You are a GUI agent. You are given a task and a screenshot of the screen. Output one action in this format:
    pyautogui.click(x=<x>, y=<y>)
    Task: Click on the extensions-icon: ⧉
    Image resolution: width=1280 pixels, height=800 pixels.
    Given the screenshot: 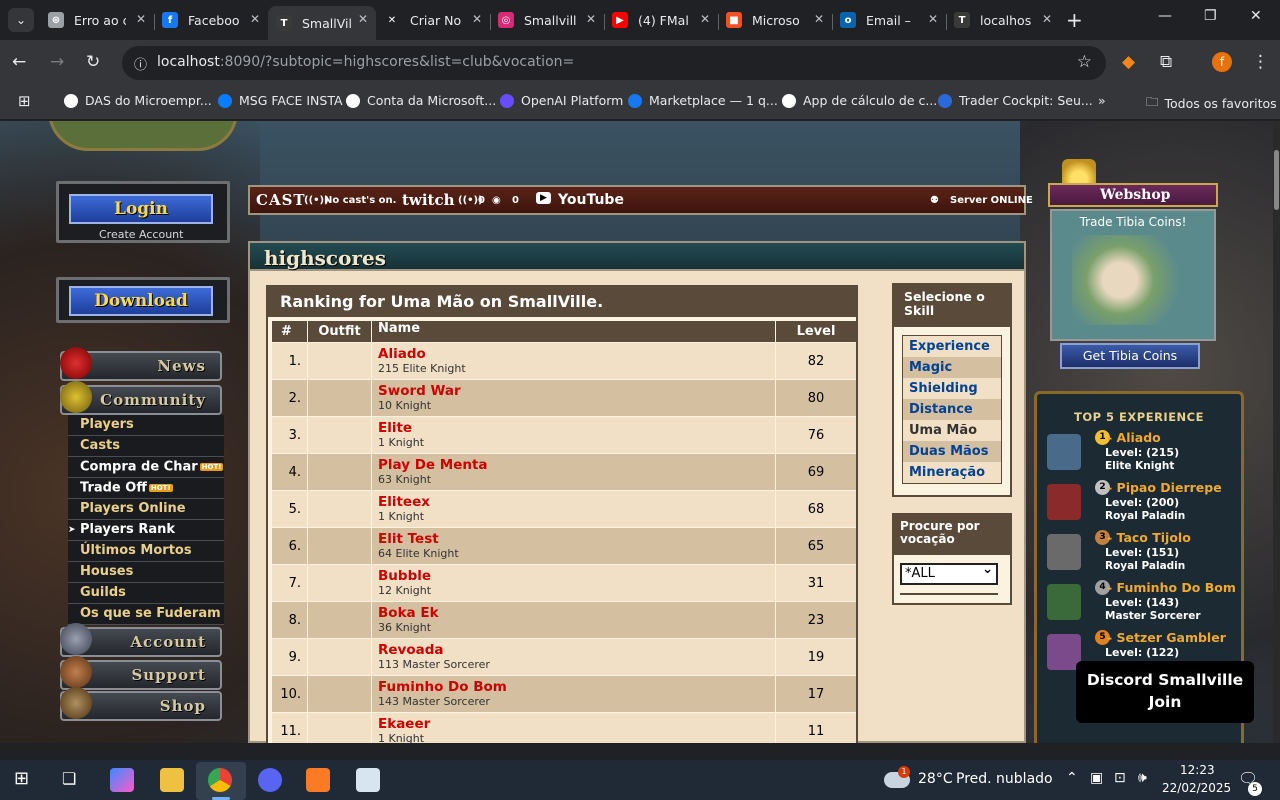 What is the action you would take?
    pyautogui.click(x=1166, y=62)
    